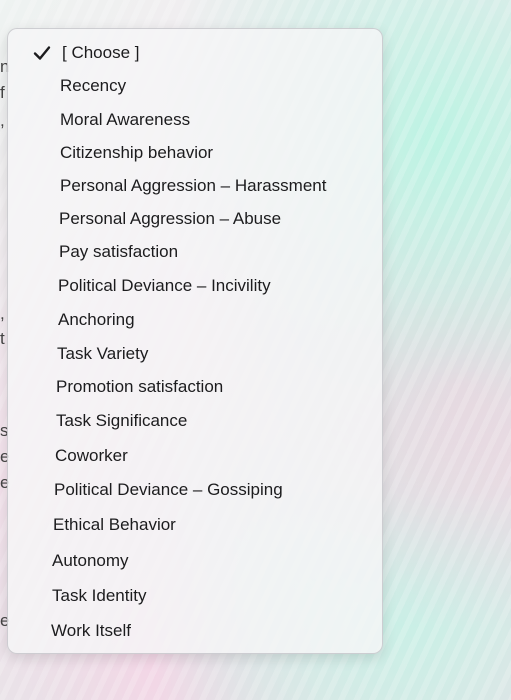 The image size is (511, 700). What do you see at coordinates (193, 186) in the screenshot?
I see `menu-item-personal-aggression-harassment: Personal Aggression – Harassment` at bounding box center [193, 186].